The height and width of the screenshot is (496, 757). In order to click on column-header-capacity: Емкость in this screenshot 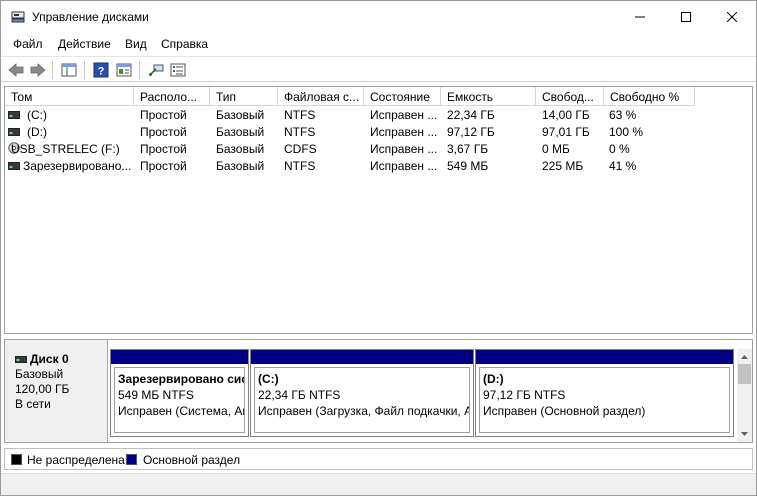, I will do `click(488, 96)`.